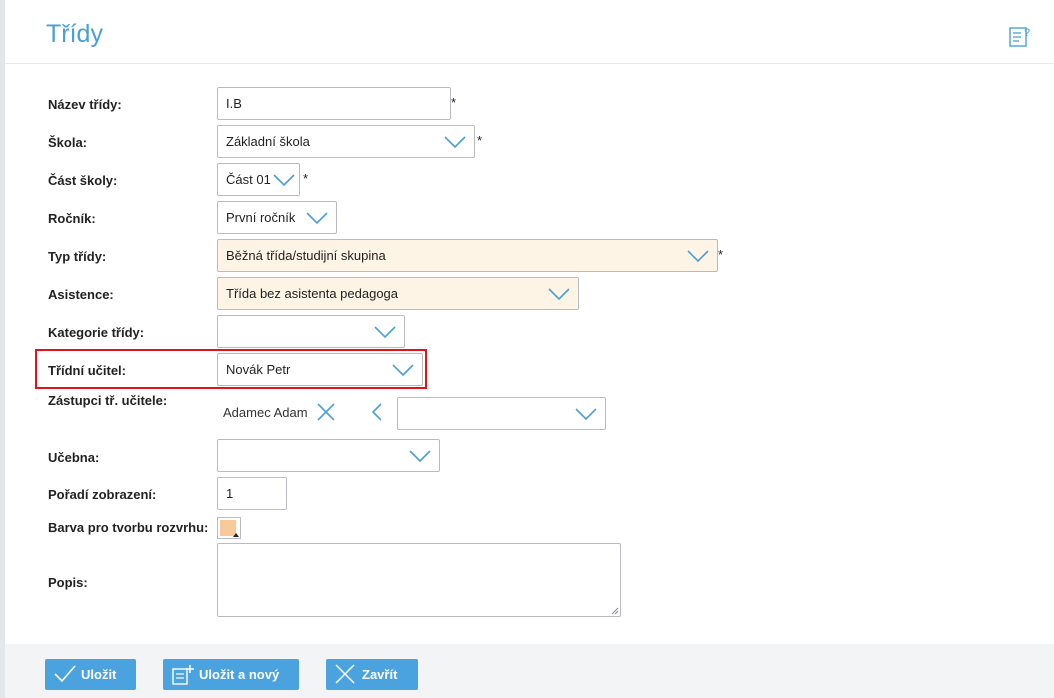  Describe the element at coordinates (102, 494) in the screenshot. I see `display-order-label: Pořadí zobrazení:` at that location.